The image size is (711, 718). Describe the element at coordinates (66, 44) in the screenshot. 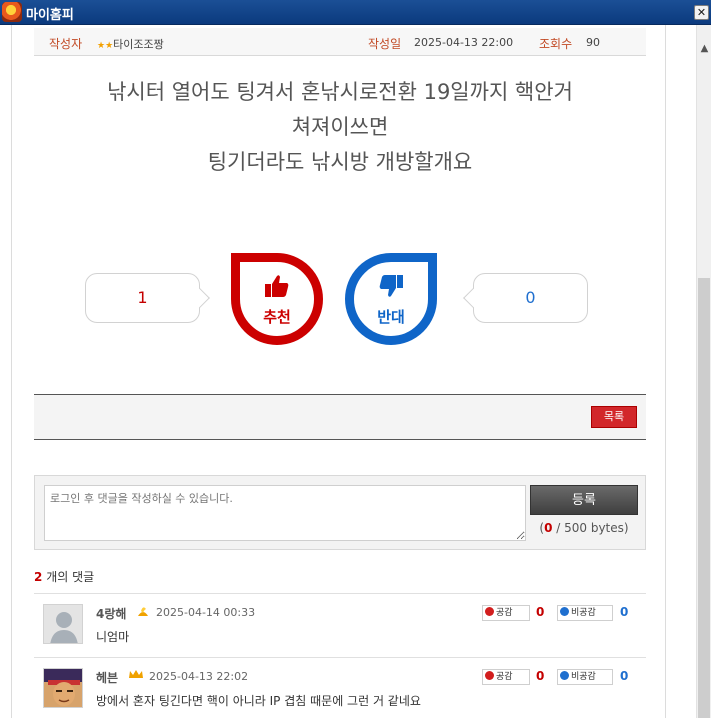

I see `author-label: 작성자` at that location.